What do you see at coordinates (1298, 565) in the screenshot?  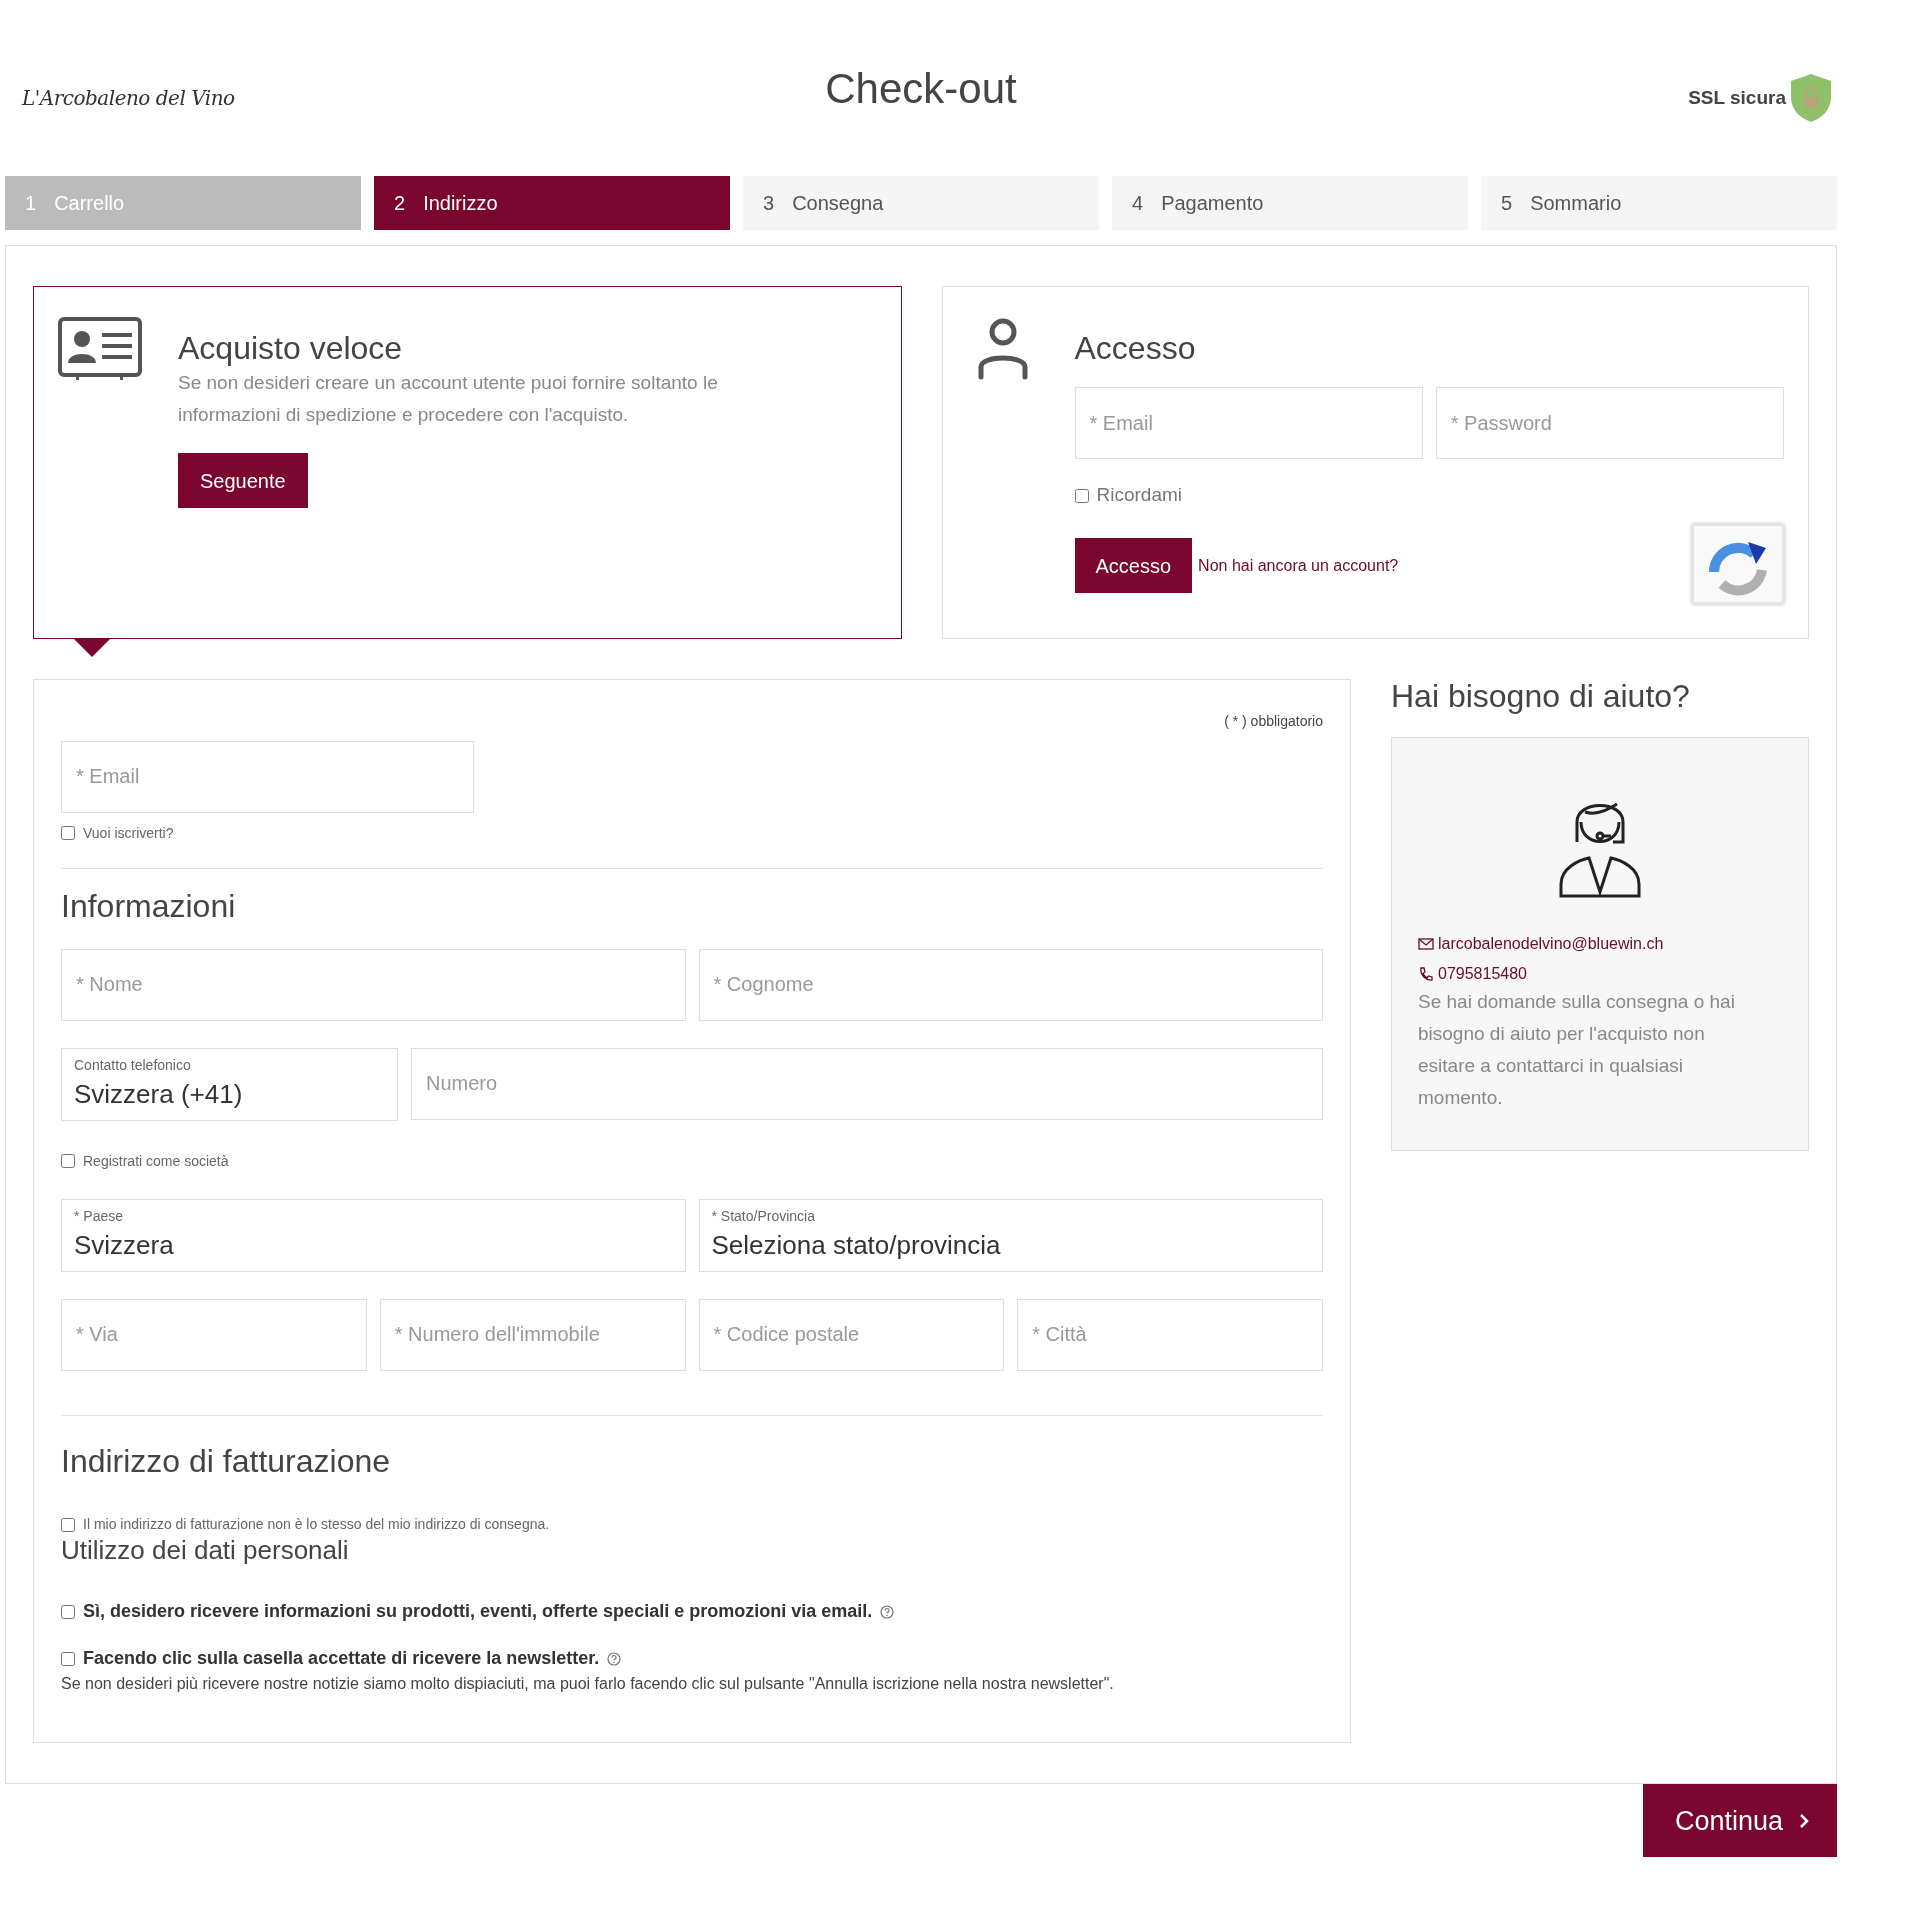 I see `register-link: Non hai ancora un account?` at bounding box center [1298, 565].